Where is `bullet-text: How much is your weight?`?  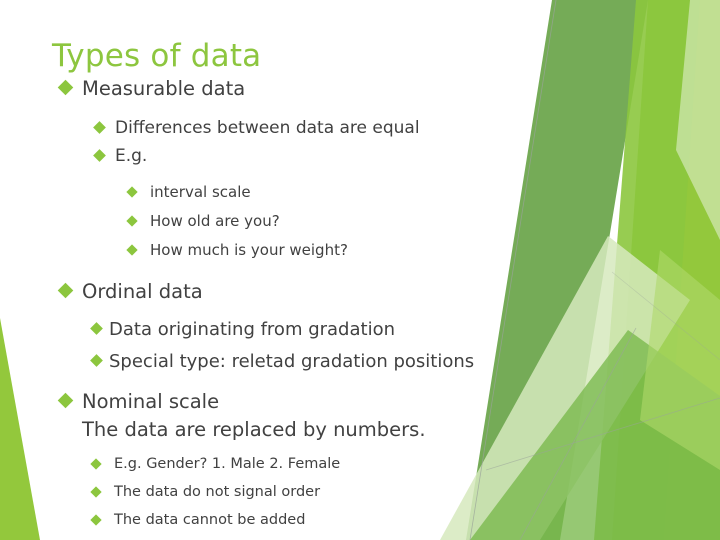
bullet-text: How much is your weight? is located at coordinates (249, 250).